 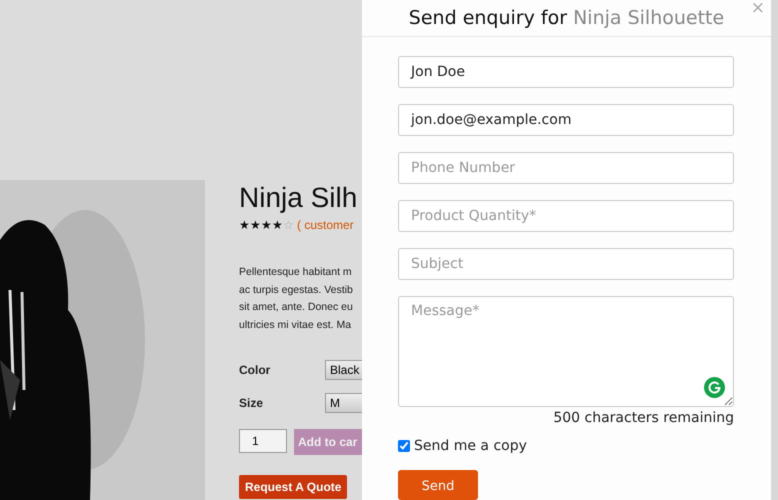 I want to click on input-field: Subject, so click(x=566, y=264).